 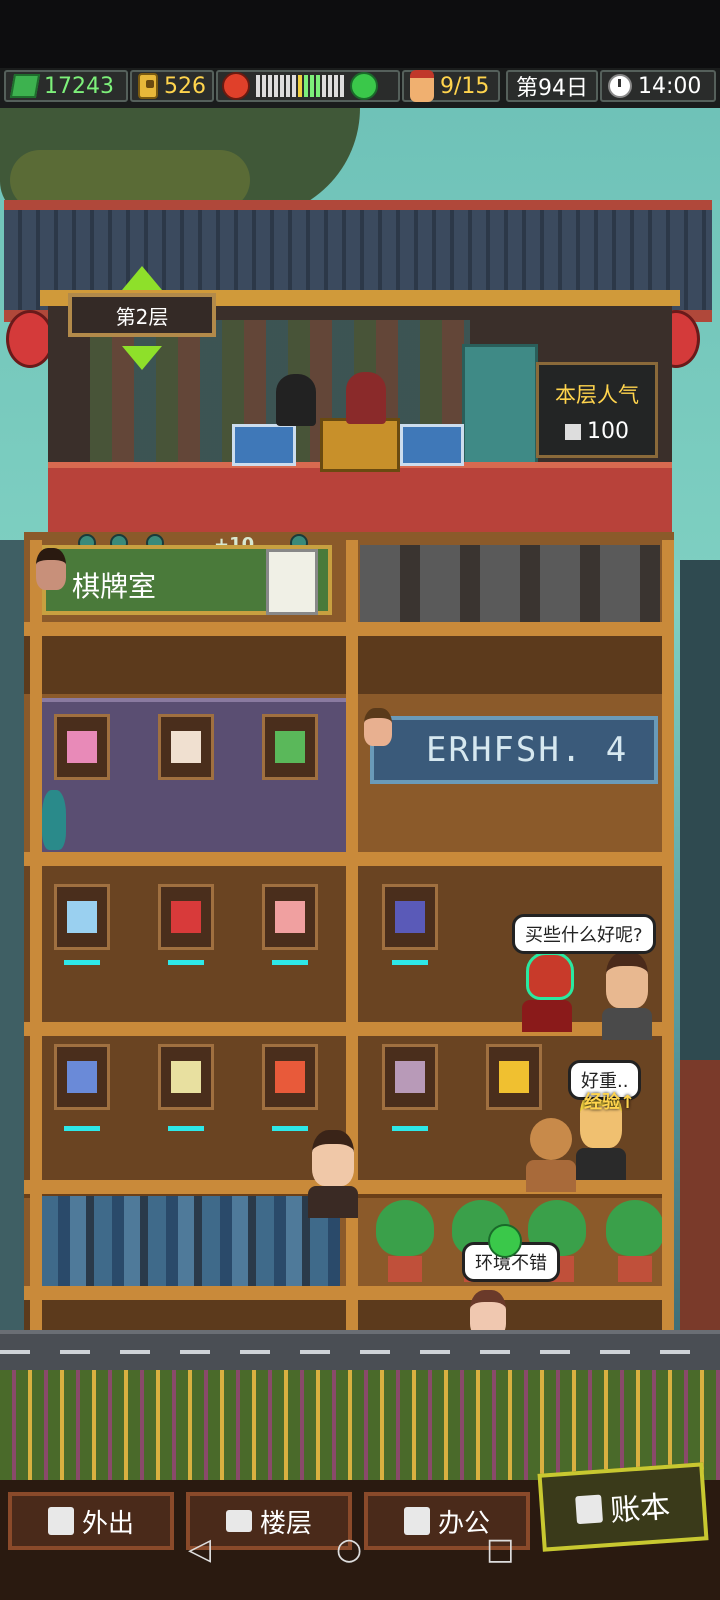 I want to click on candy-box-icon, so click(x=82, y=747).